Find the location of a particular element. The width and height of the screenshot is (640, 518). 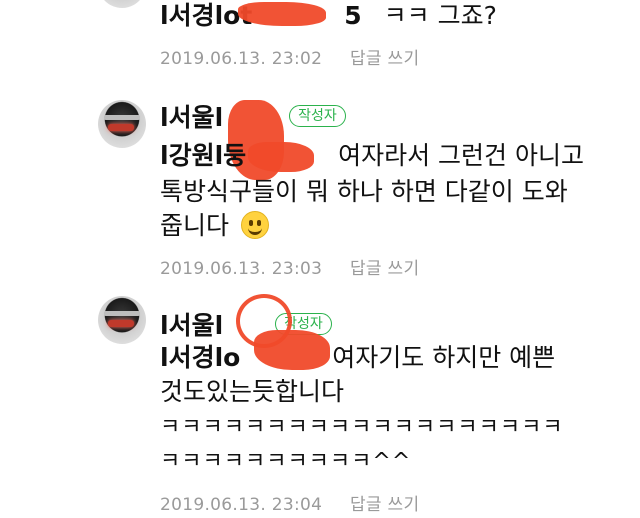

comment-text: ㅋㅋ 그죠? is located at coordinates (440, 15).